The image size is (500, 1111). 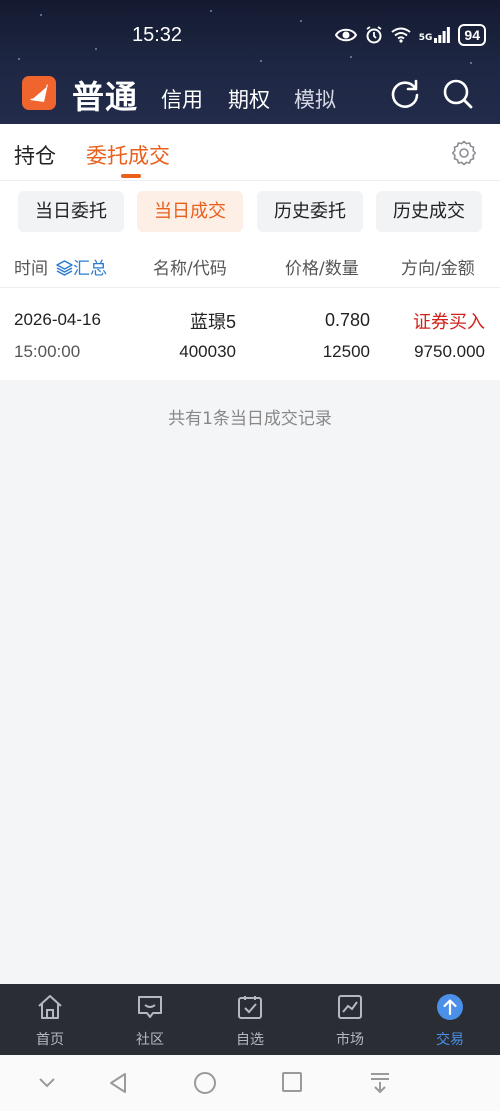 I want to click on status-icons: 5G 94, so click(x=410, y=35).